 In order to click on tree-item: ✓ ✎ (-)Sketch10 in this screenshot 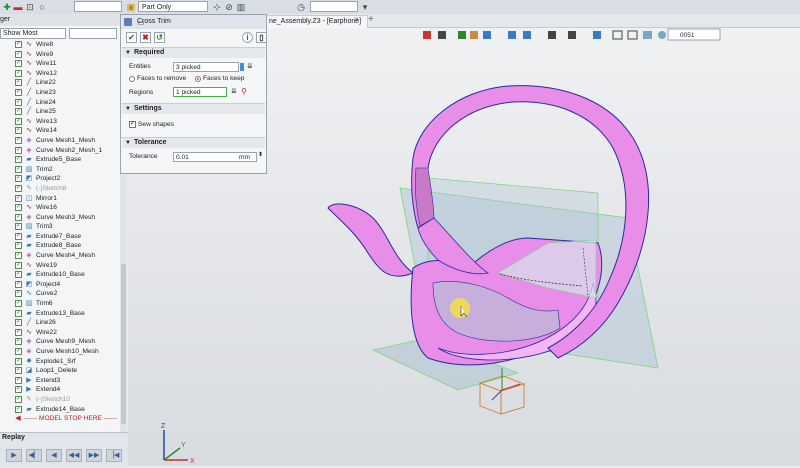, I will do `click(60, 400)`.